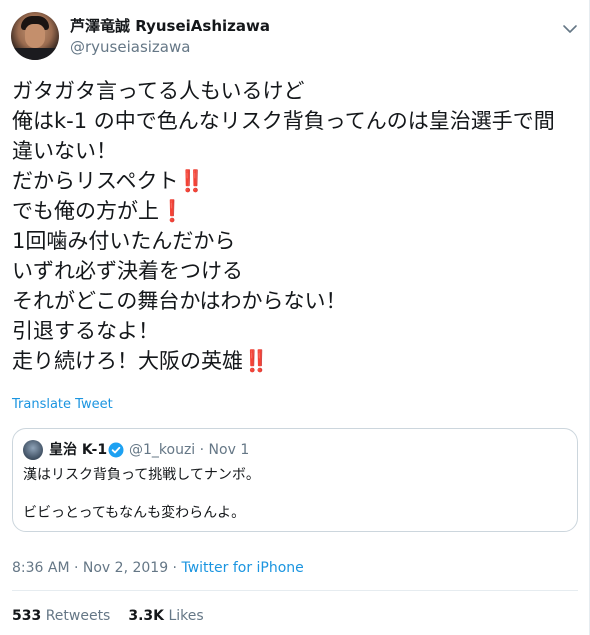  I want to click on chevron-down-icon, so click(570, 29).